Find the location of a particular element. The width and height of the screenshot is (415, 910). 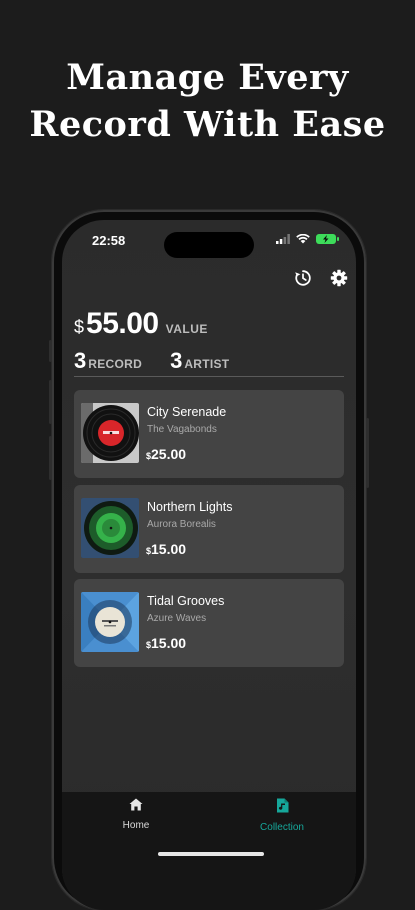

record-artist: The Vagabonds is located at coordinates (182, 429).